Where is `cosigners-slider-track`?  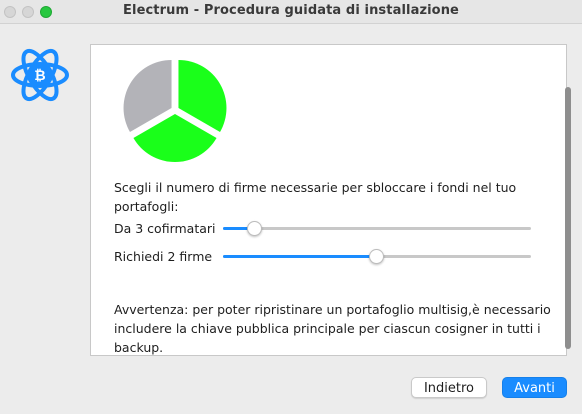 cosigners-slider-track is located at coordinates (377, 228).